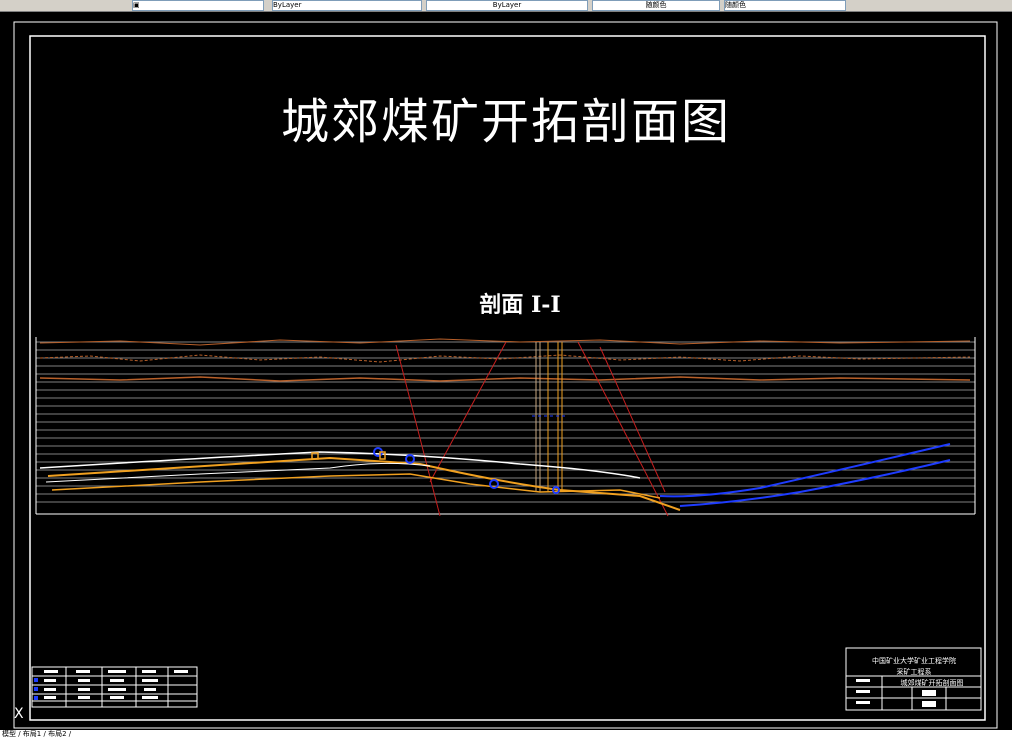 This screenshot has width=1012, height=738. I want to click on major-name: 采矿工程系, so click(914, 672).